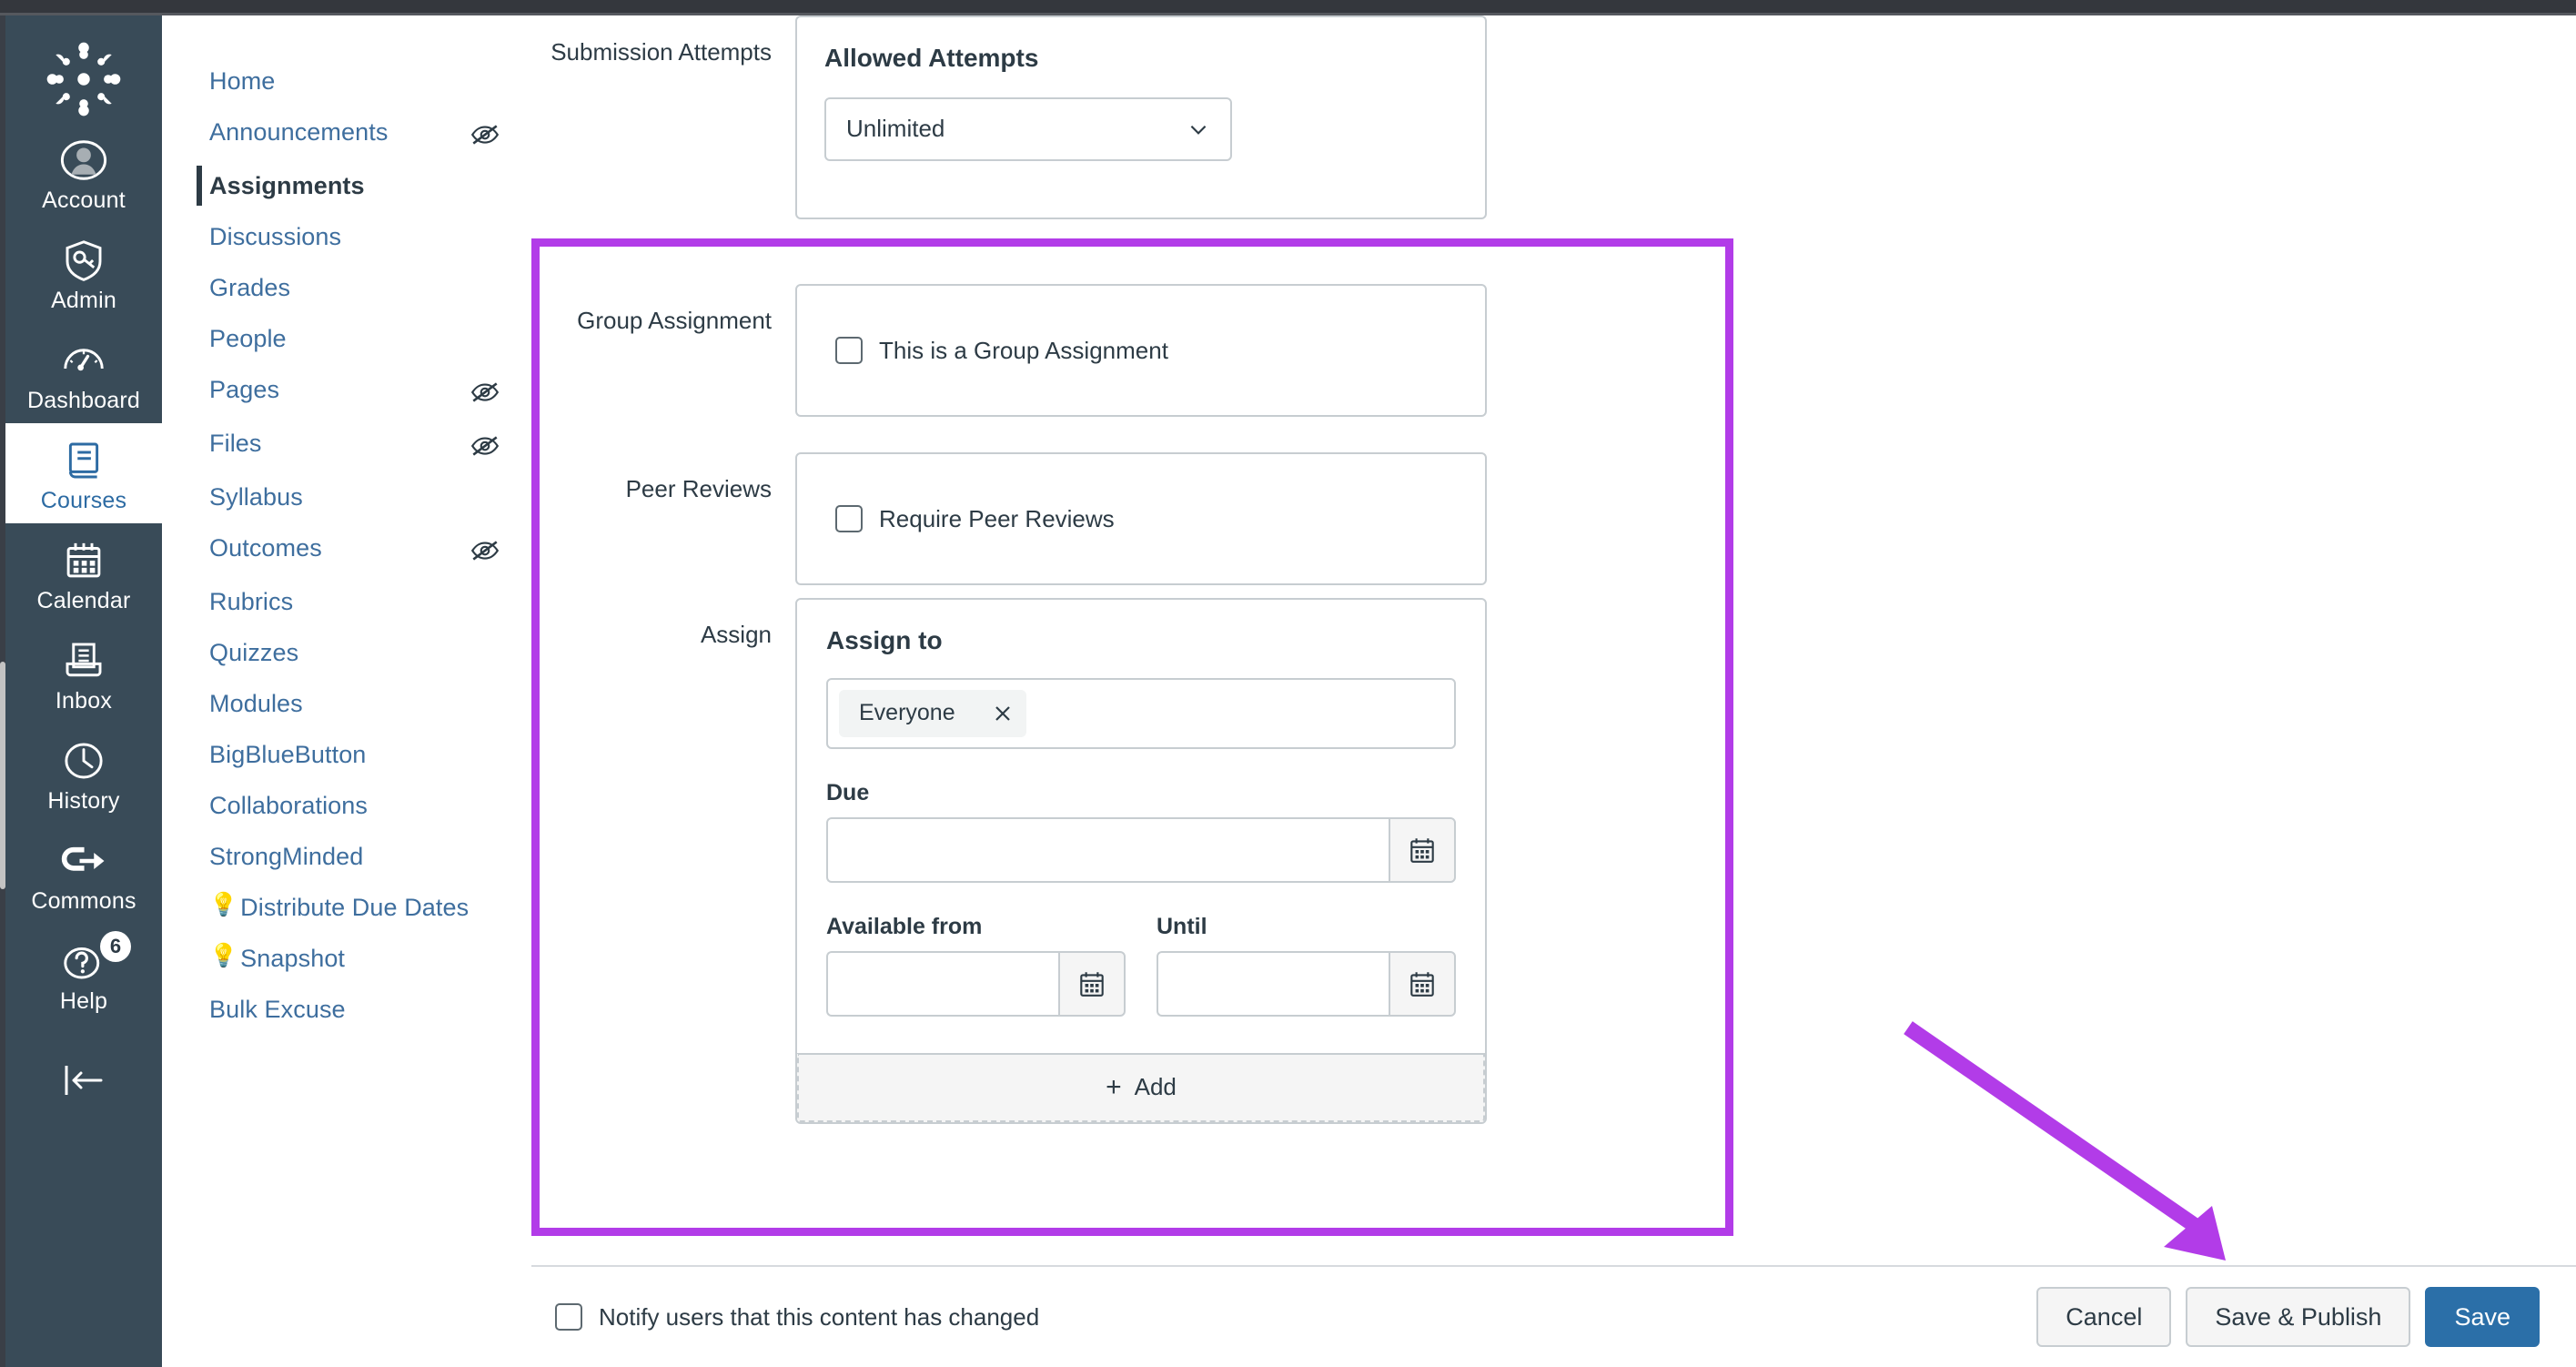 Image resolution: width=2576 pixels, height=1367 pixels. What do you see at coordinates (83, 173) in the screenshot?
I see `global-nav-account: Account` at bounding box center [83, 173].